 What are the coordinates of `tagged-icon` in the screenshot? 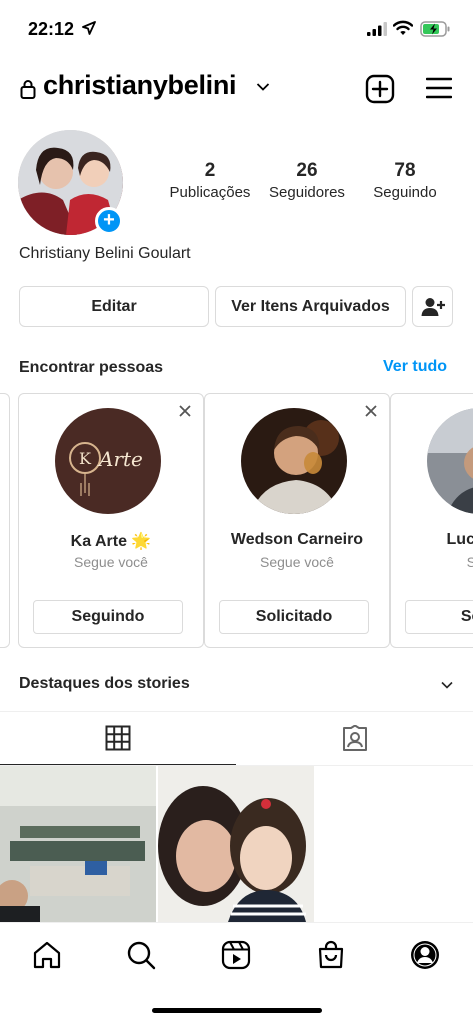 It's located at (355, 737).